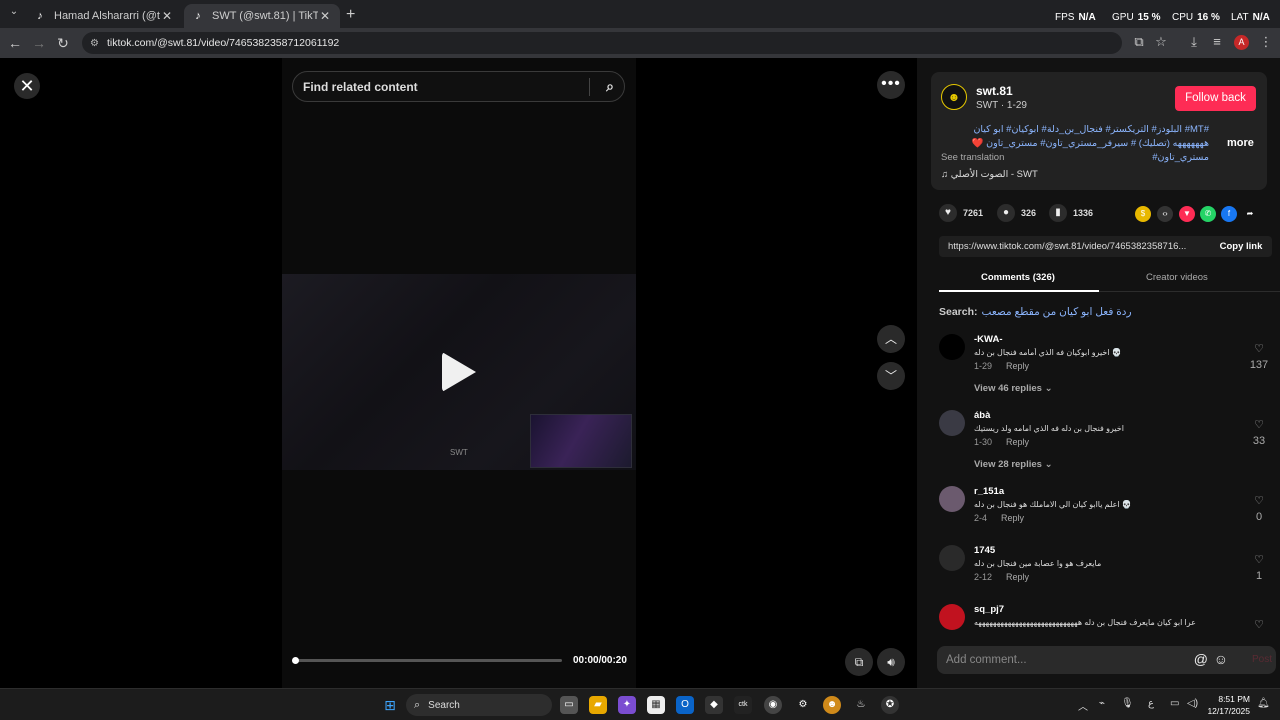 This screenshot has height=720, width=1280. What do you see at coordinates (1149, 17) in the screenshot?
I see `gpu-value: 15 %` at bounding box center [1149, 17].